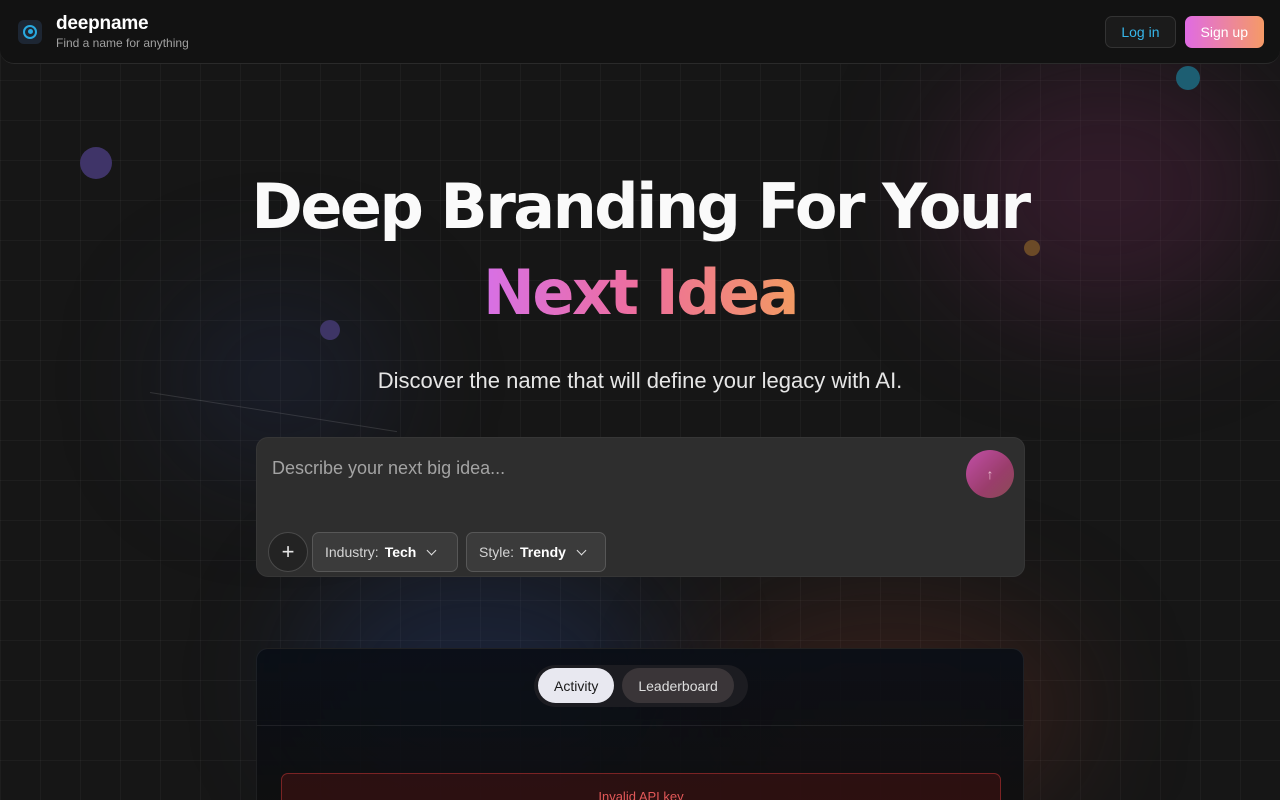 This screenshot has width=1280, height=800. I want to click on brand-tagline: Find a name for anything, so click(122, 42).